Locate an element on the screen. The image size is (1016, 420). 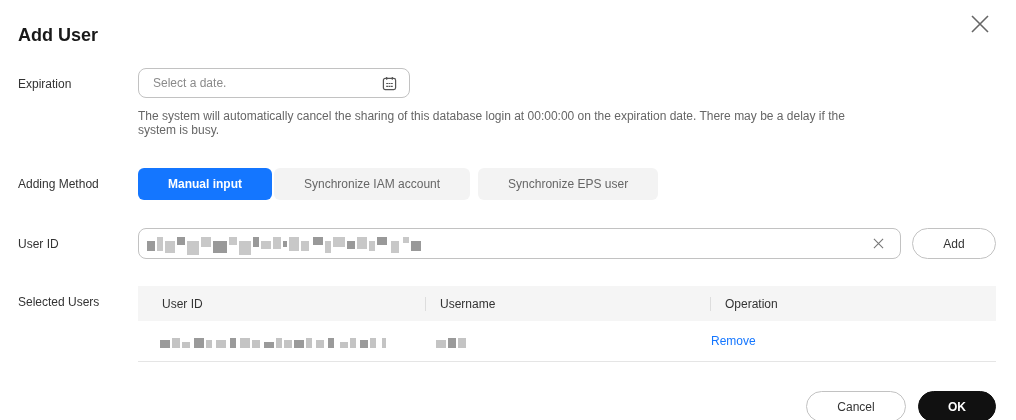
method-tab: Manual input is located at coordinates (205, 184).